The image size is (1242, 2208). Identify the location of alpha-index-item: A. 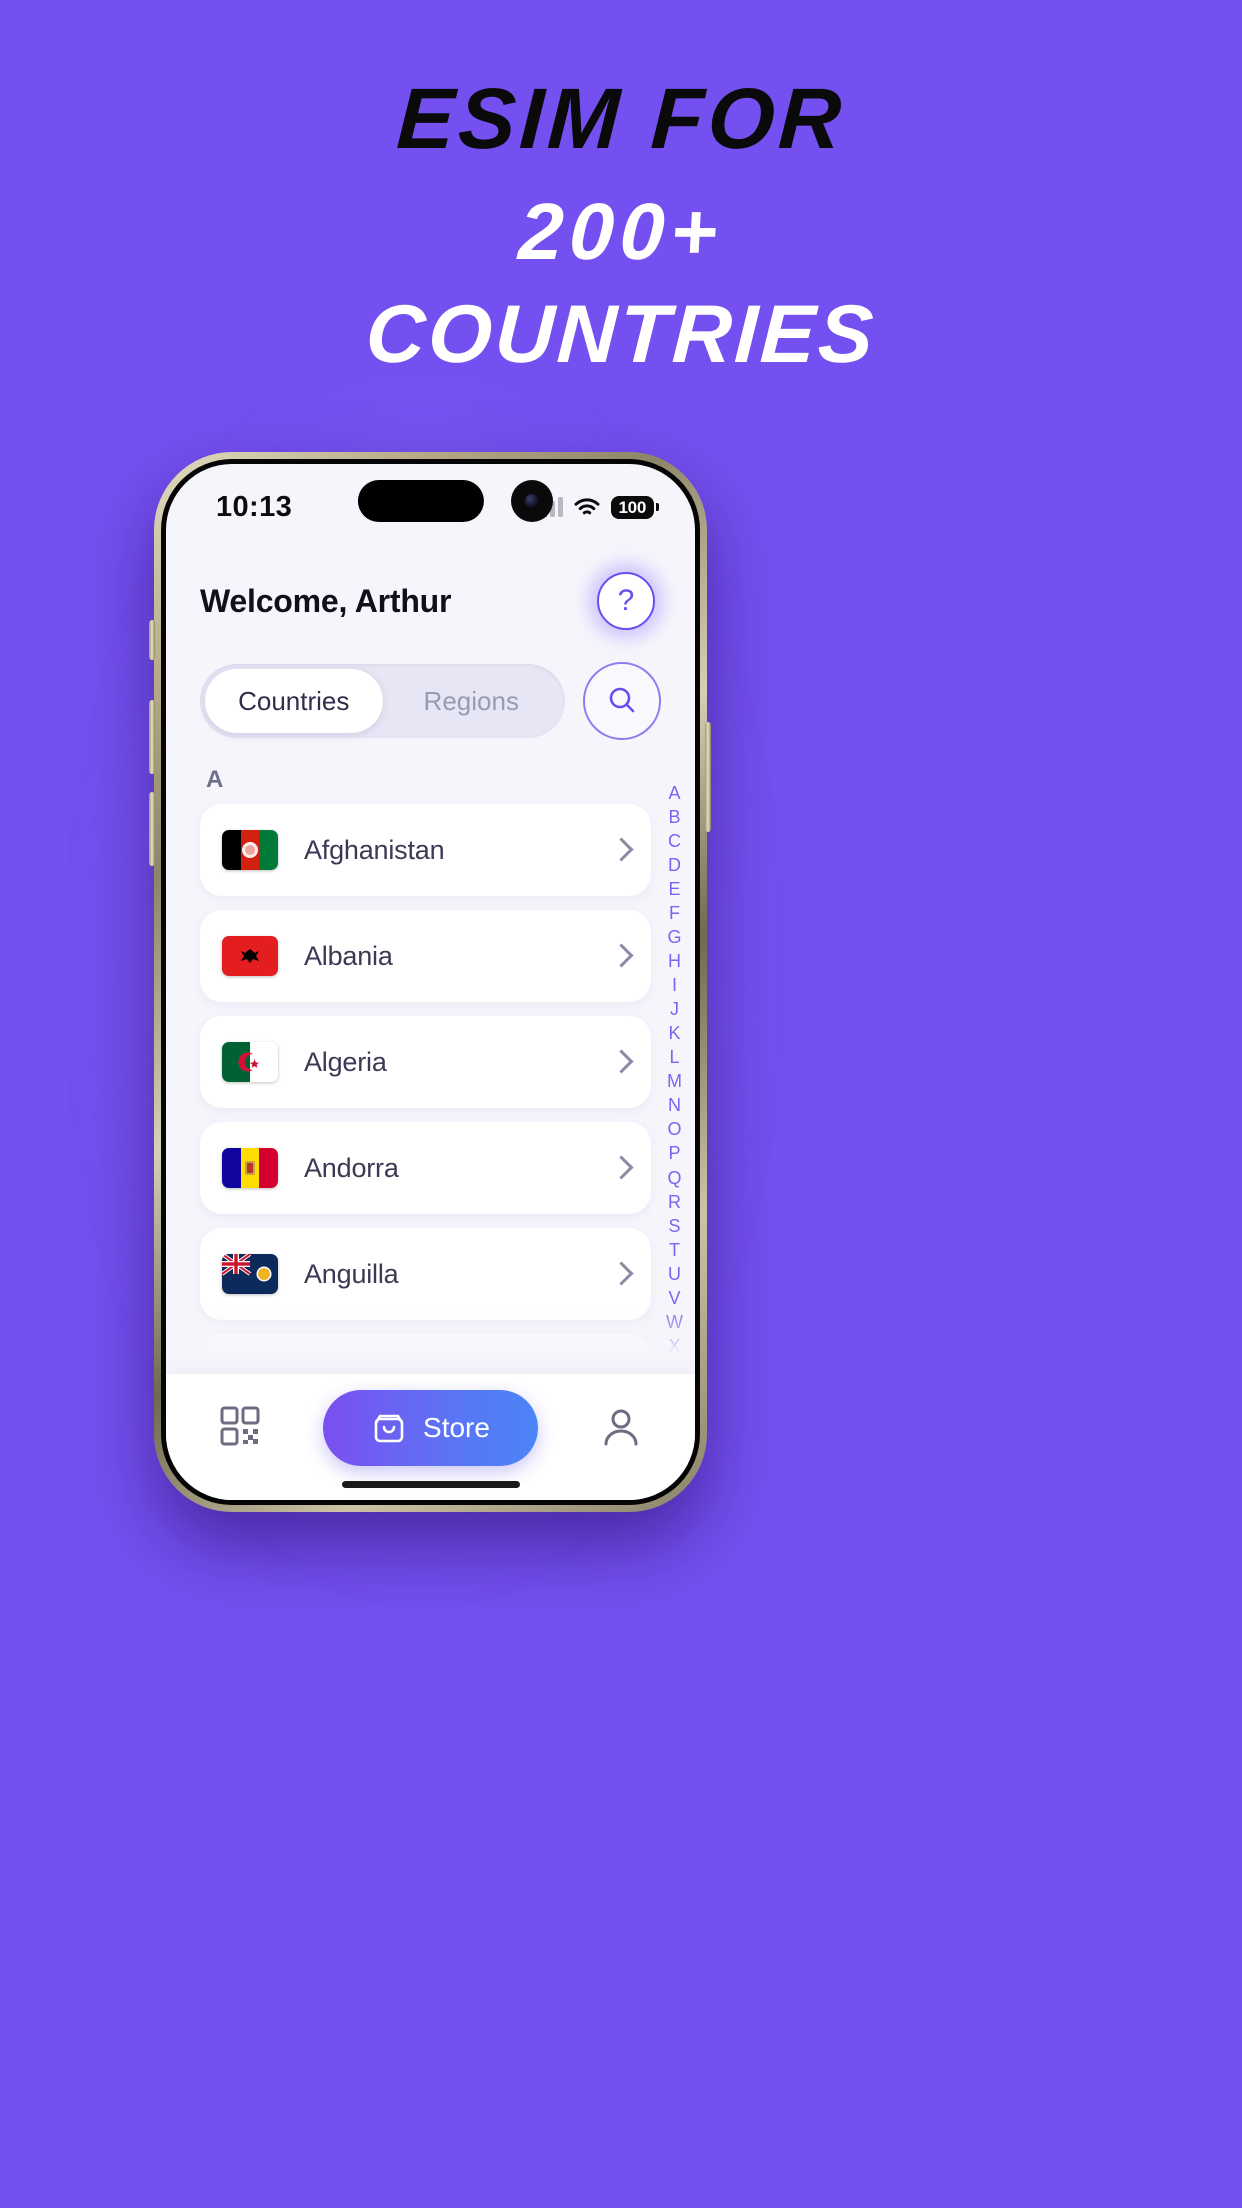
(674, 793).